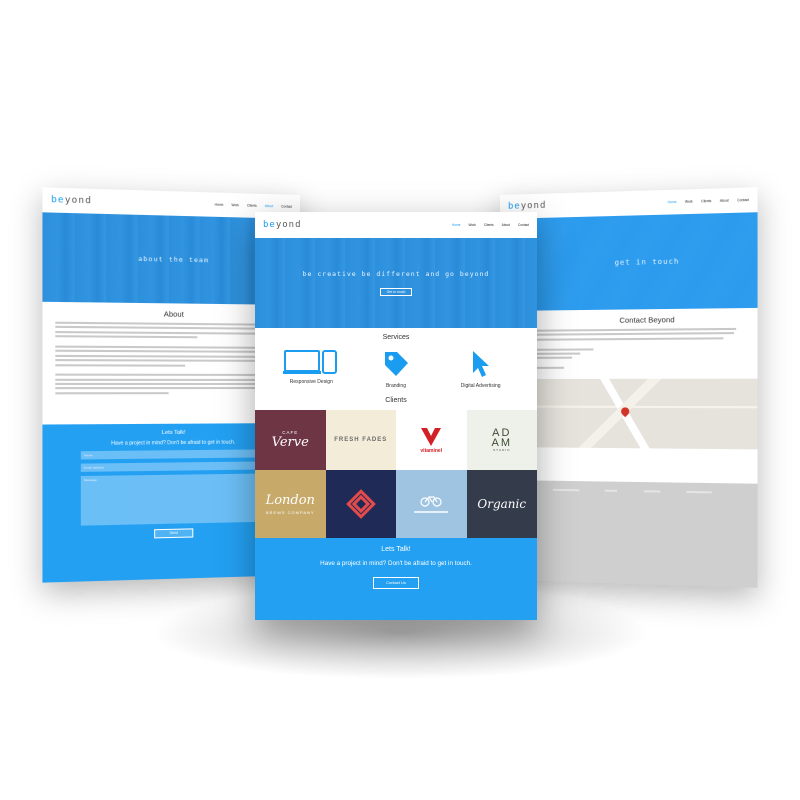 This screenshot has height=800, width=800. I want to click on hero-banner: get in touch, so click(629, 261).